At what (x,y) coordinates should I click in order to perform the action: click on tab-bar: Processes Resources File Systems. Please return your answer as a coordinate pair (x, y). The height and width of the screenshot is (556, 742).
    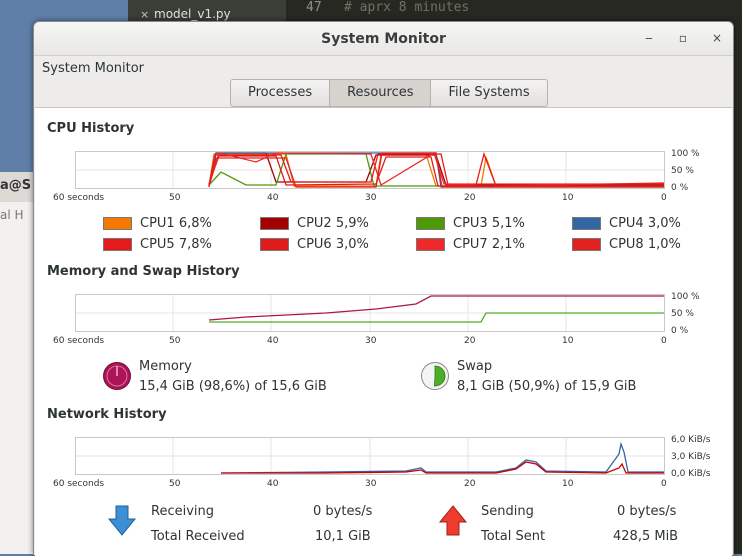
    Looking at the image, I should click on (389, 93).